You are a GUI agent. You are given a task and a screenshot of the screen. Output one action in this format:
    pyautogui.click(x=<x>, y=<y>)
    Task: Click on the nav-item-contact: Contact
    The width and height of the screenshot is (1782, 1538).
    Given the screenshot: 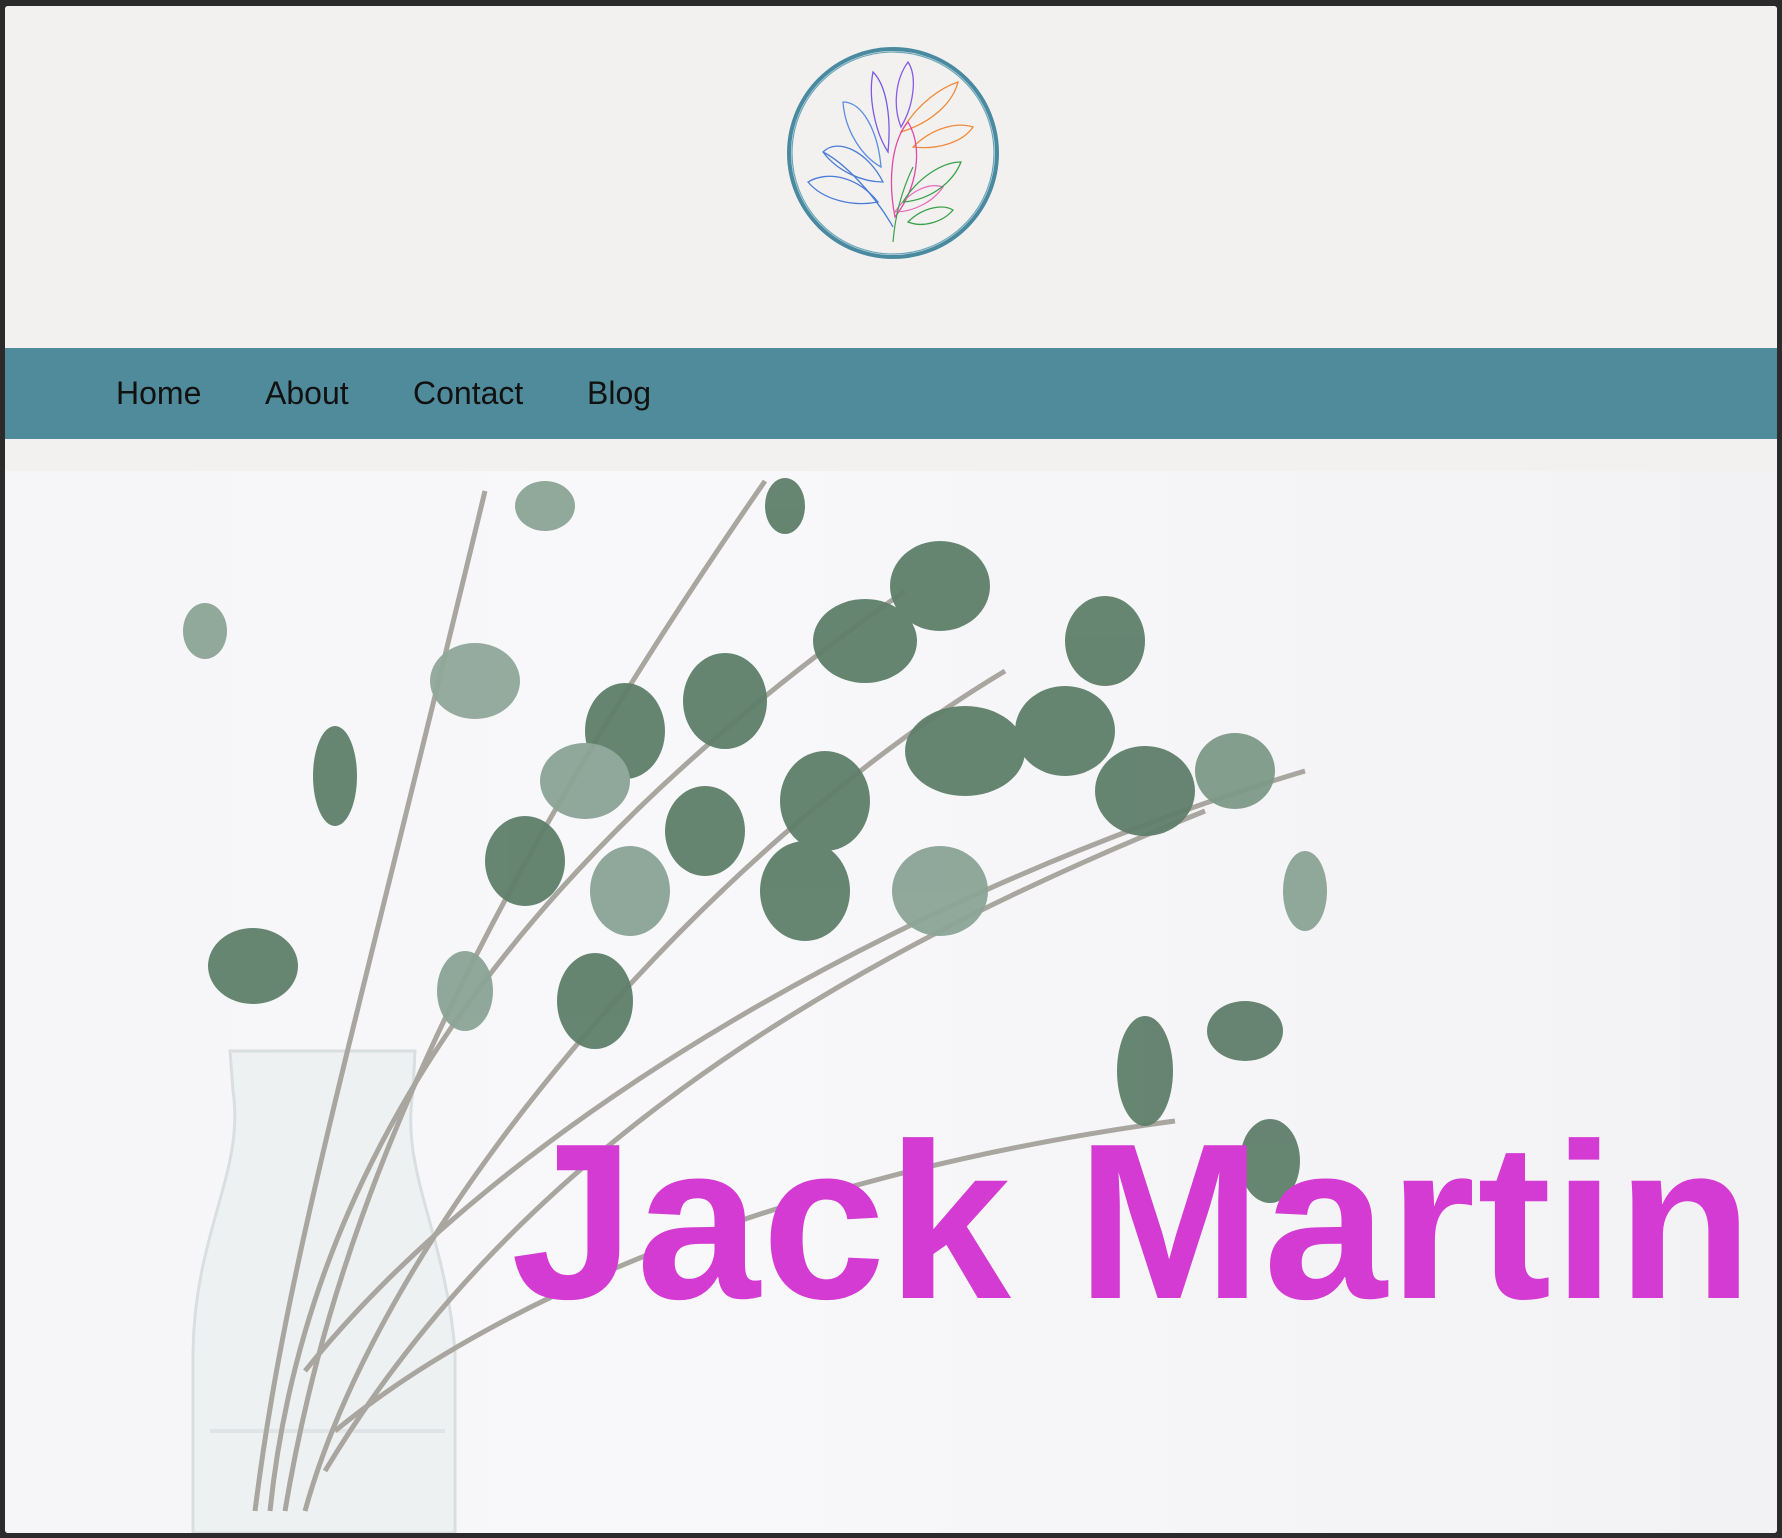 What is the action you would take?
    pyautogui.click(x=468, y=393)
    